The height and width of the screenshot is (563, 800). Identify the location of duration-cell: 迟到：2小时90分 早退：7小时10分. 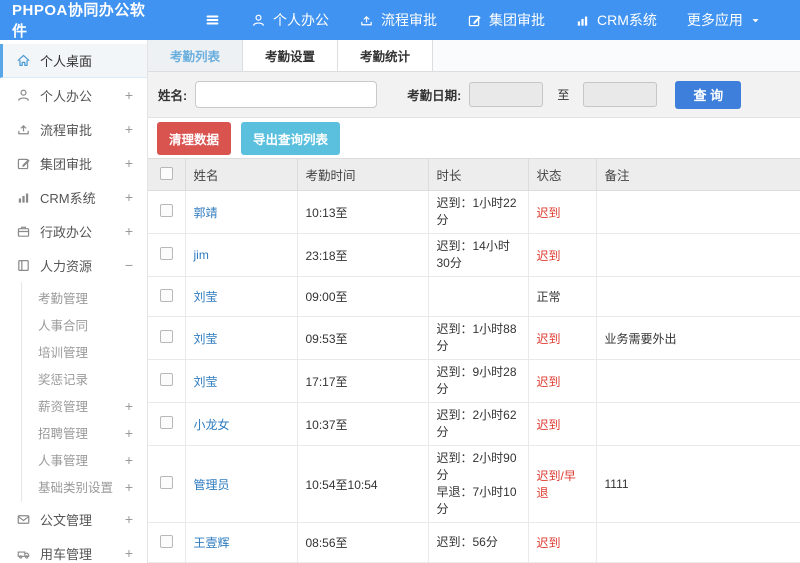
(478, 484).